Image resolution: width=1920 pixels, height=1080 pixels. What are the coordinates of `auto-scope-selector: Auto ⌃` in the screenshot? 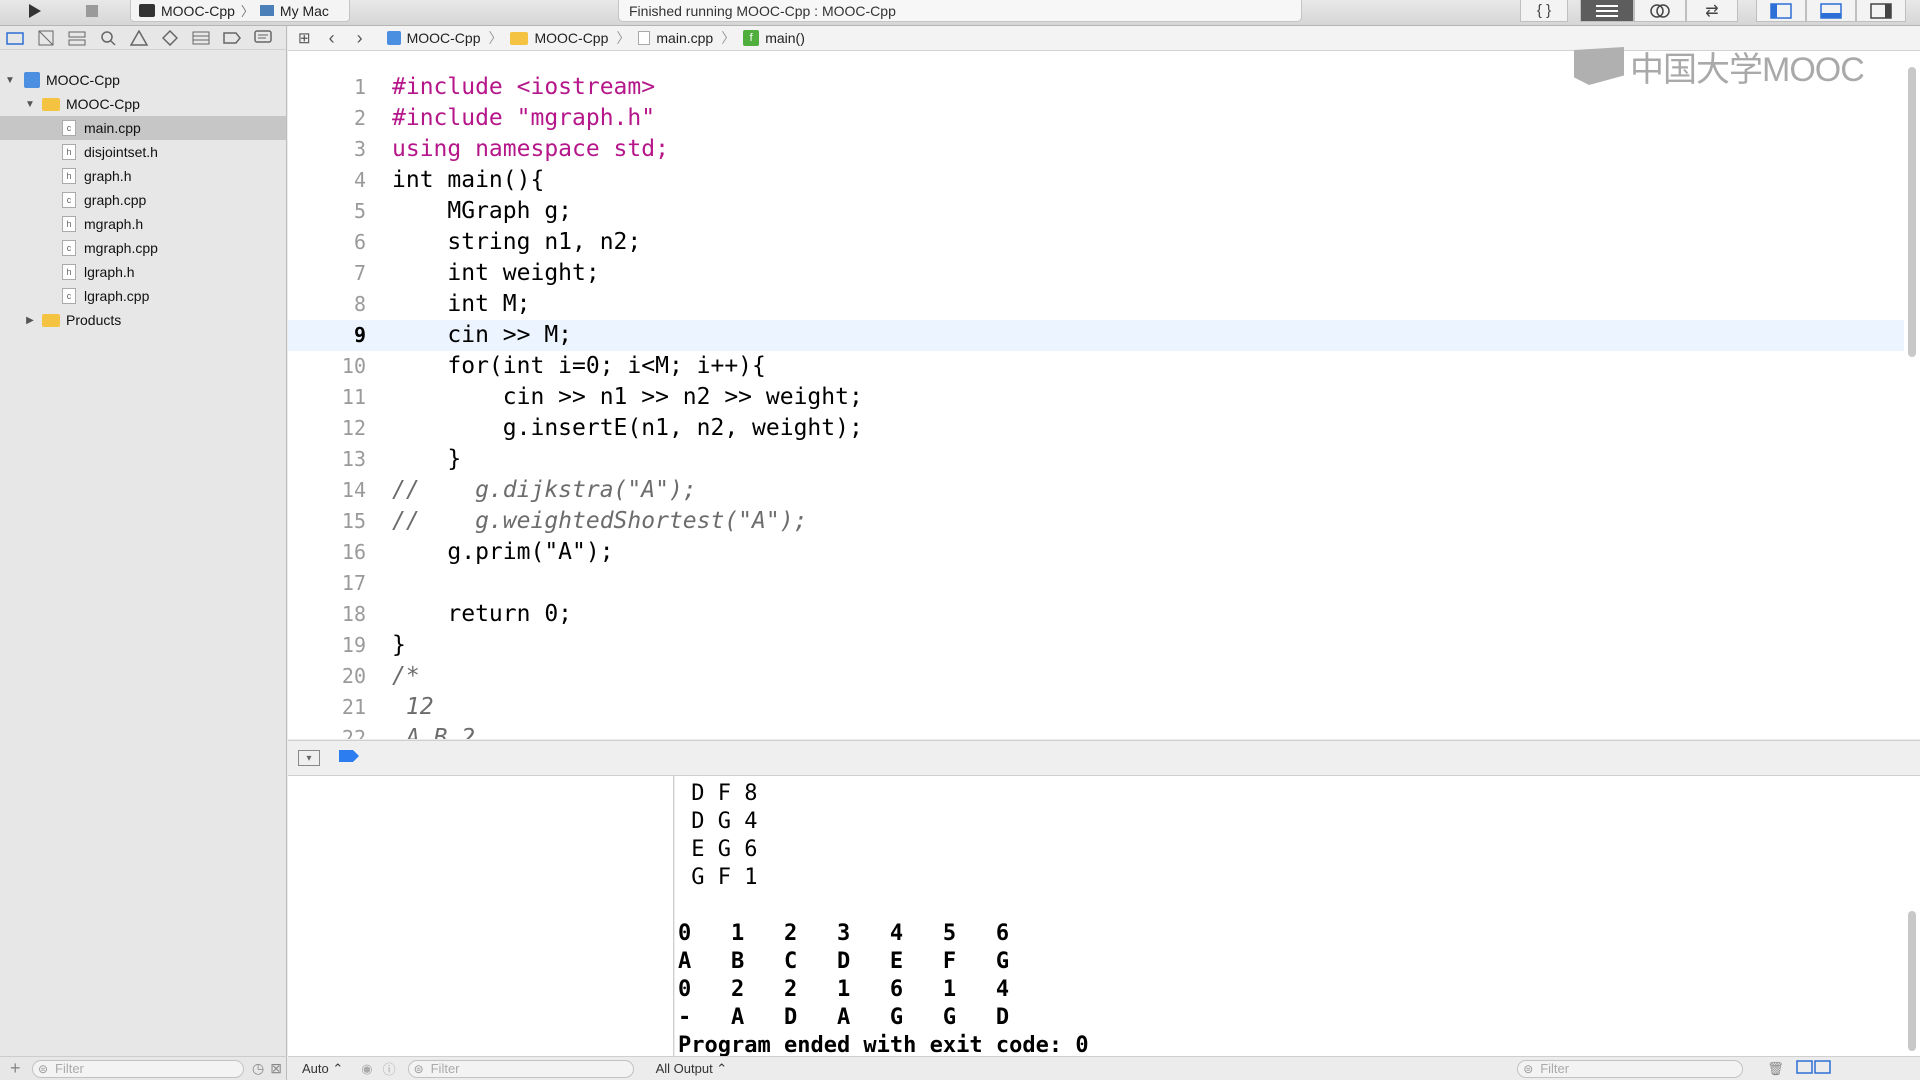 It's located at (322, 1069).